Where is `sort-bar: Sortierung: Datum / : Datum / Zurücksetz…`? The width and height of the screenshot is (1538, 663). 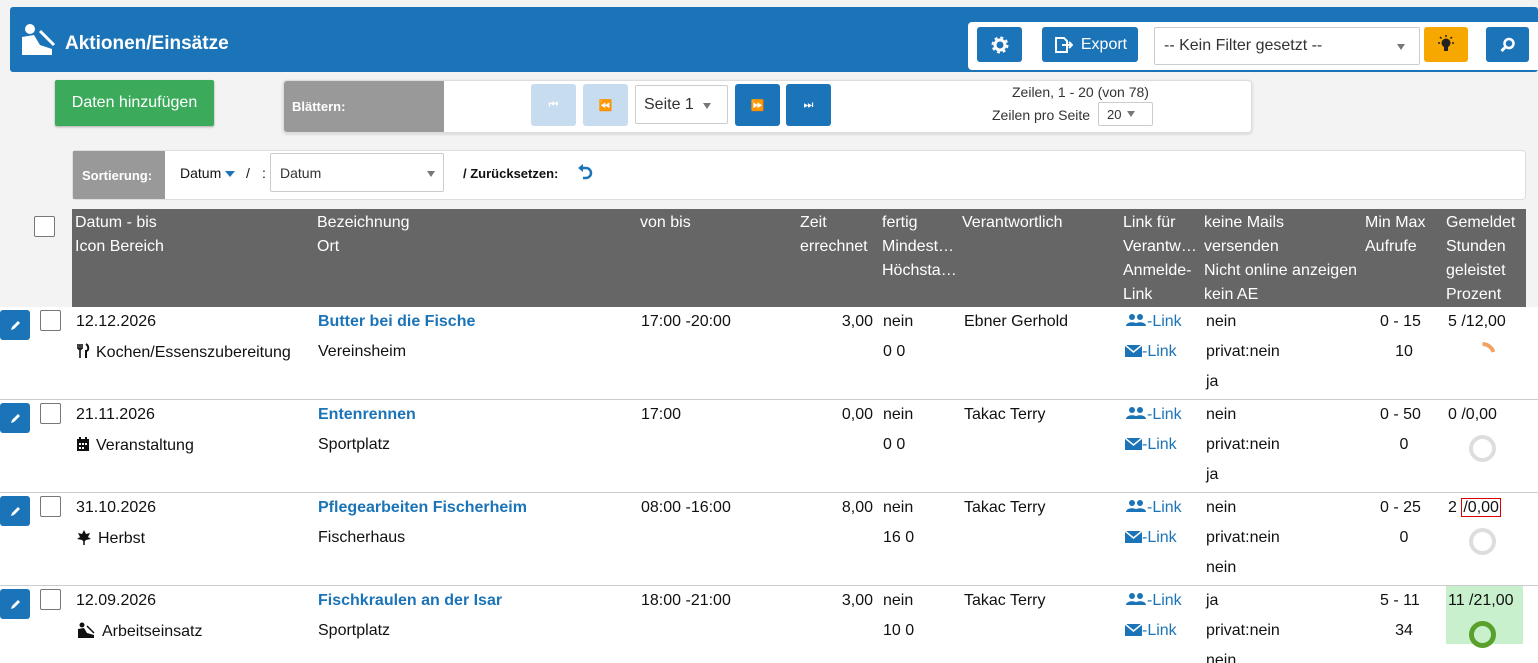 sort-bar: Sortierung: Datum / : Datum / Zurücksetz… is located at coordinates (799, 175).